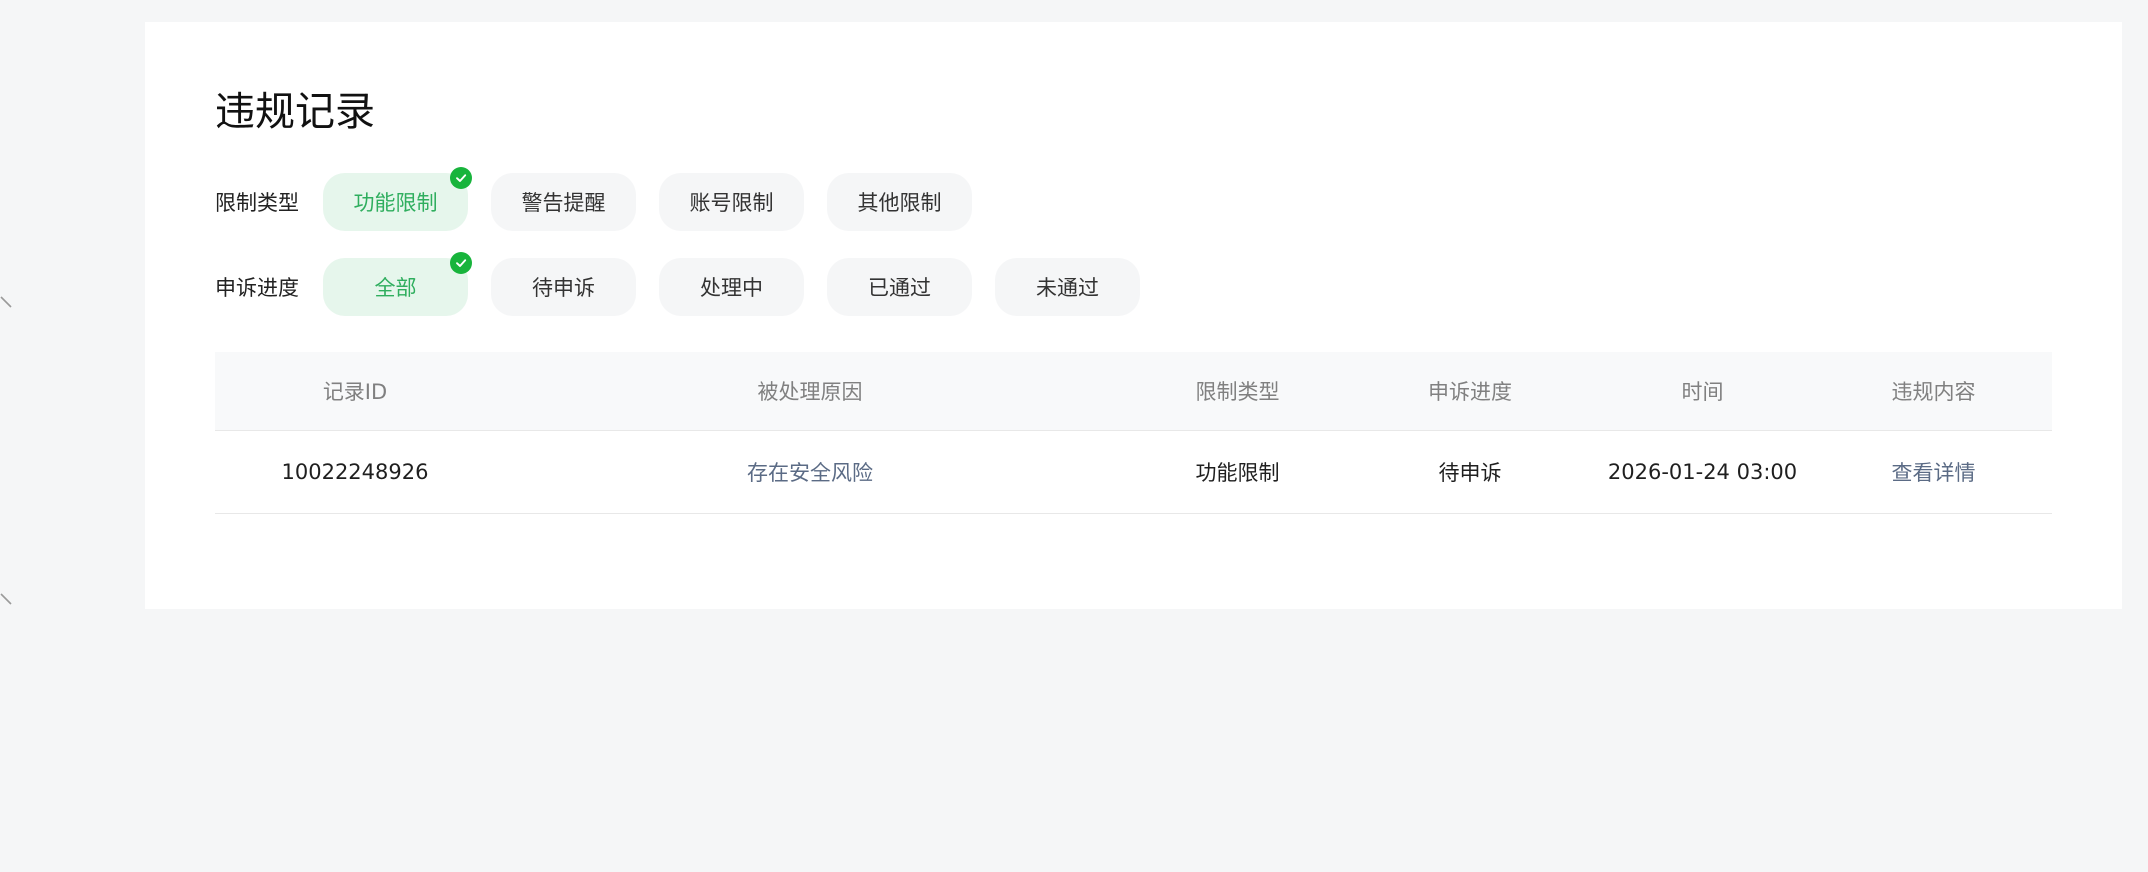 This screenshot has width=2148, height=872. I want to click on table-header: 记录ID 被处理原因 限制类型 申诉进度 时间 违规内容, so click(1133, 391).